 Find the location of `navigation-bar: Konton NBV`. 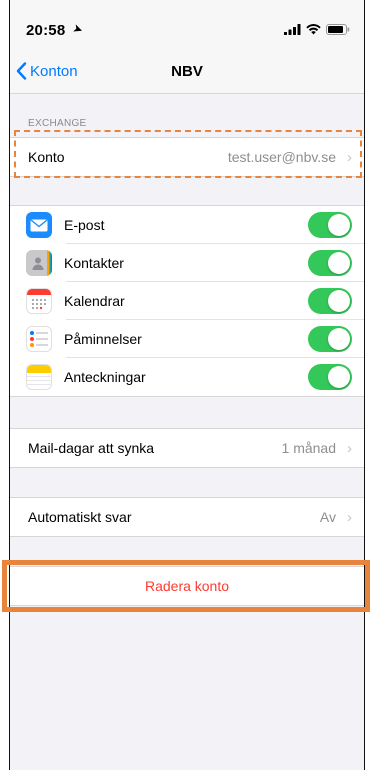

navigation-bar: Konton NBV is located at coordinates (187, 72).